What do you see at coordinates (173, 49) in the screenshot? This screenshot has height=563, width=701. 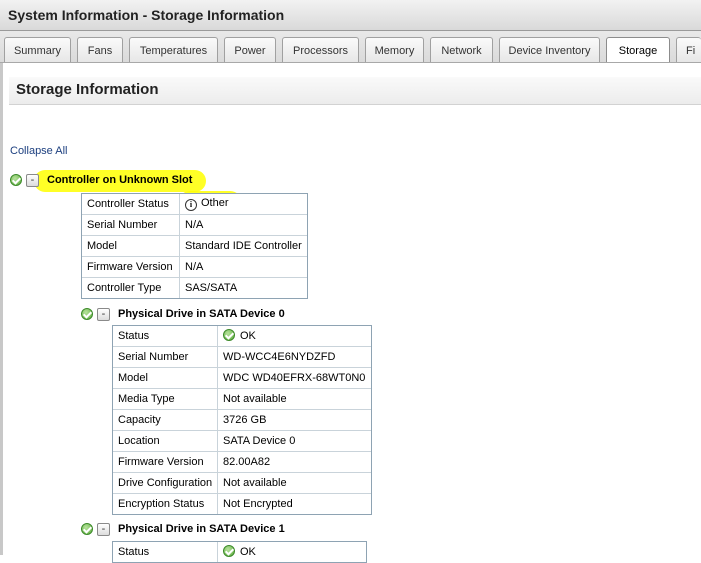 I see `tab-temperatures: Temperatures` at bounding box center [173, 49].